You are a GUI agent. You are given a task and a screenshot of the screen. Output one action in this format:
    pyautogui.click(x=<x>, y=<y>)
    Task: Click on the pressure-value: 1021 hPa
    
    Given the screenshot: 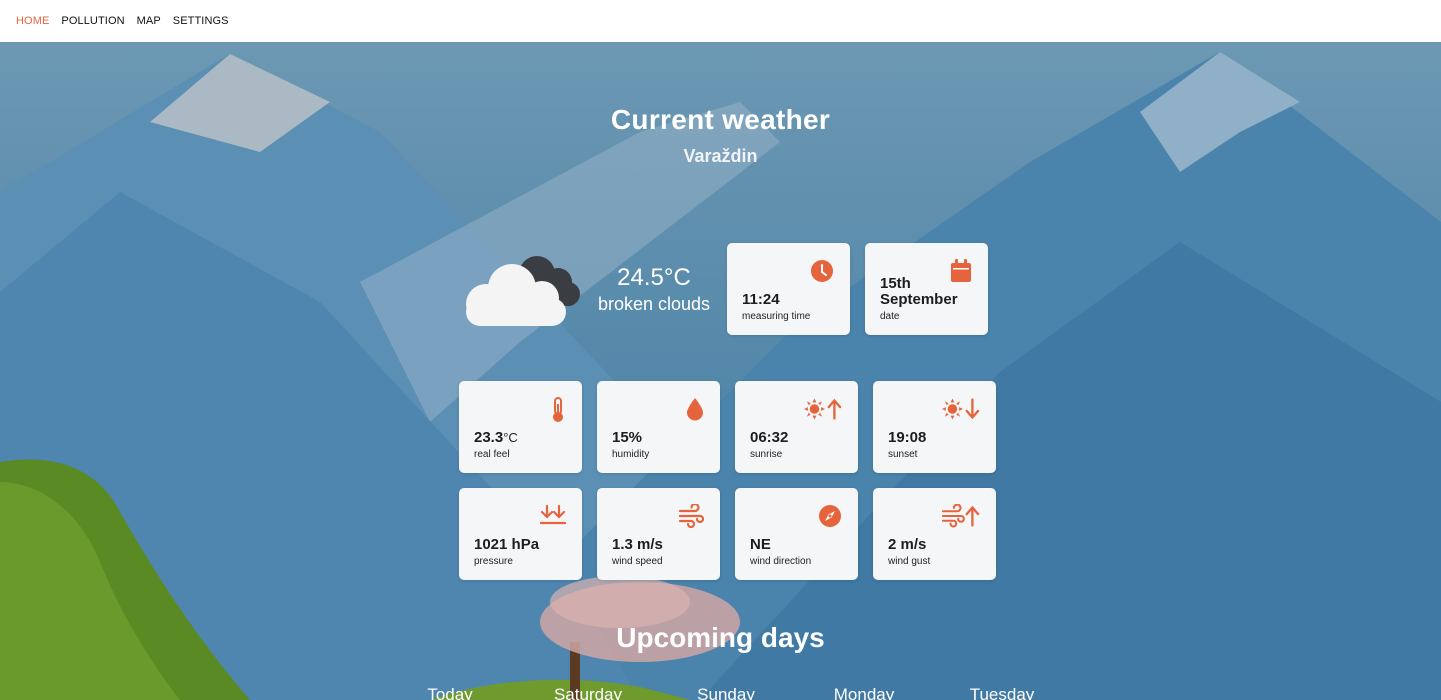 What is the action you would take?
    pyautogui.click(x=507, y=544)
    